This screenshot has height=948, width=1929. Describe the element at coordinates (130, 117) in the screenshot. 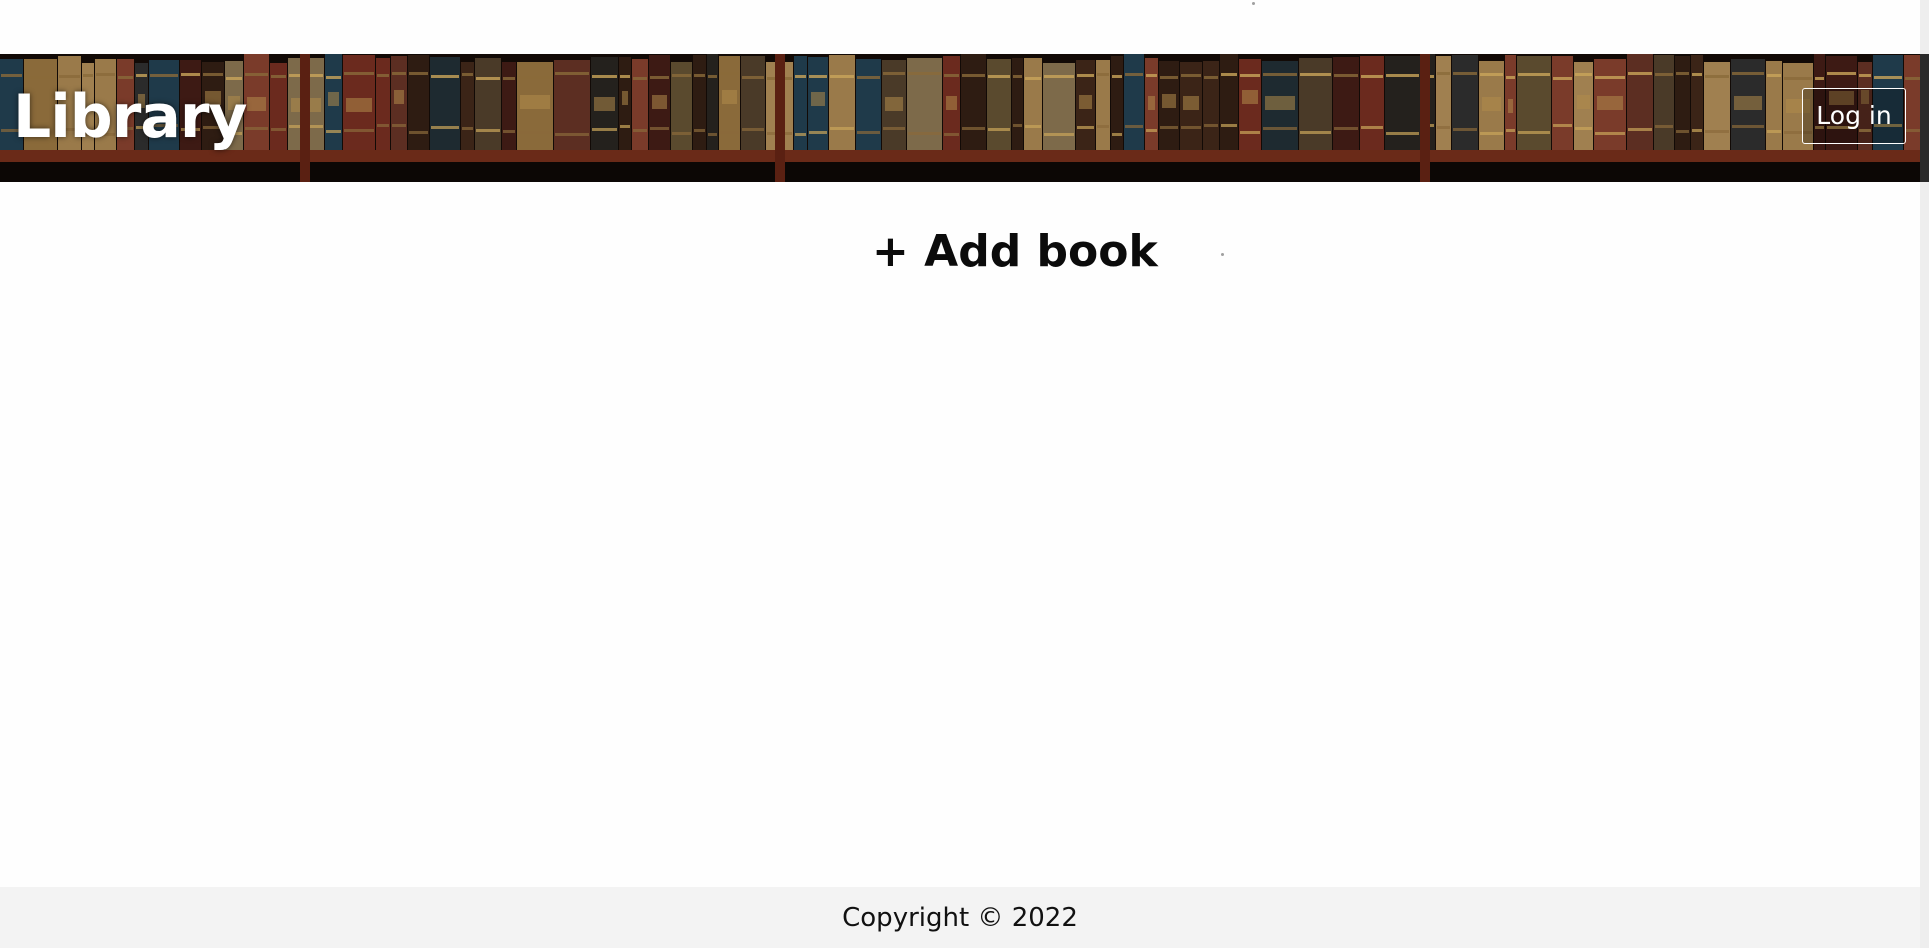

I see `site-title: Library` at that location.